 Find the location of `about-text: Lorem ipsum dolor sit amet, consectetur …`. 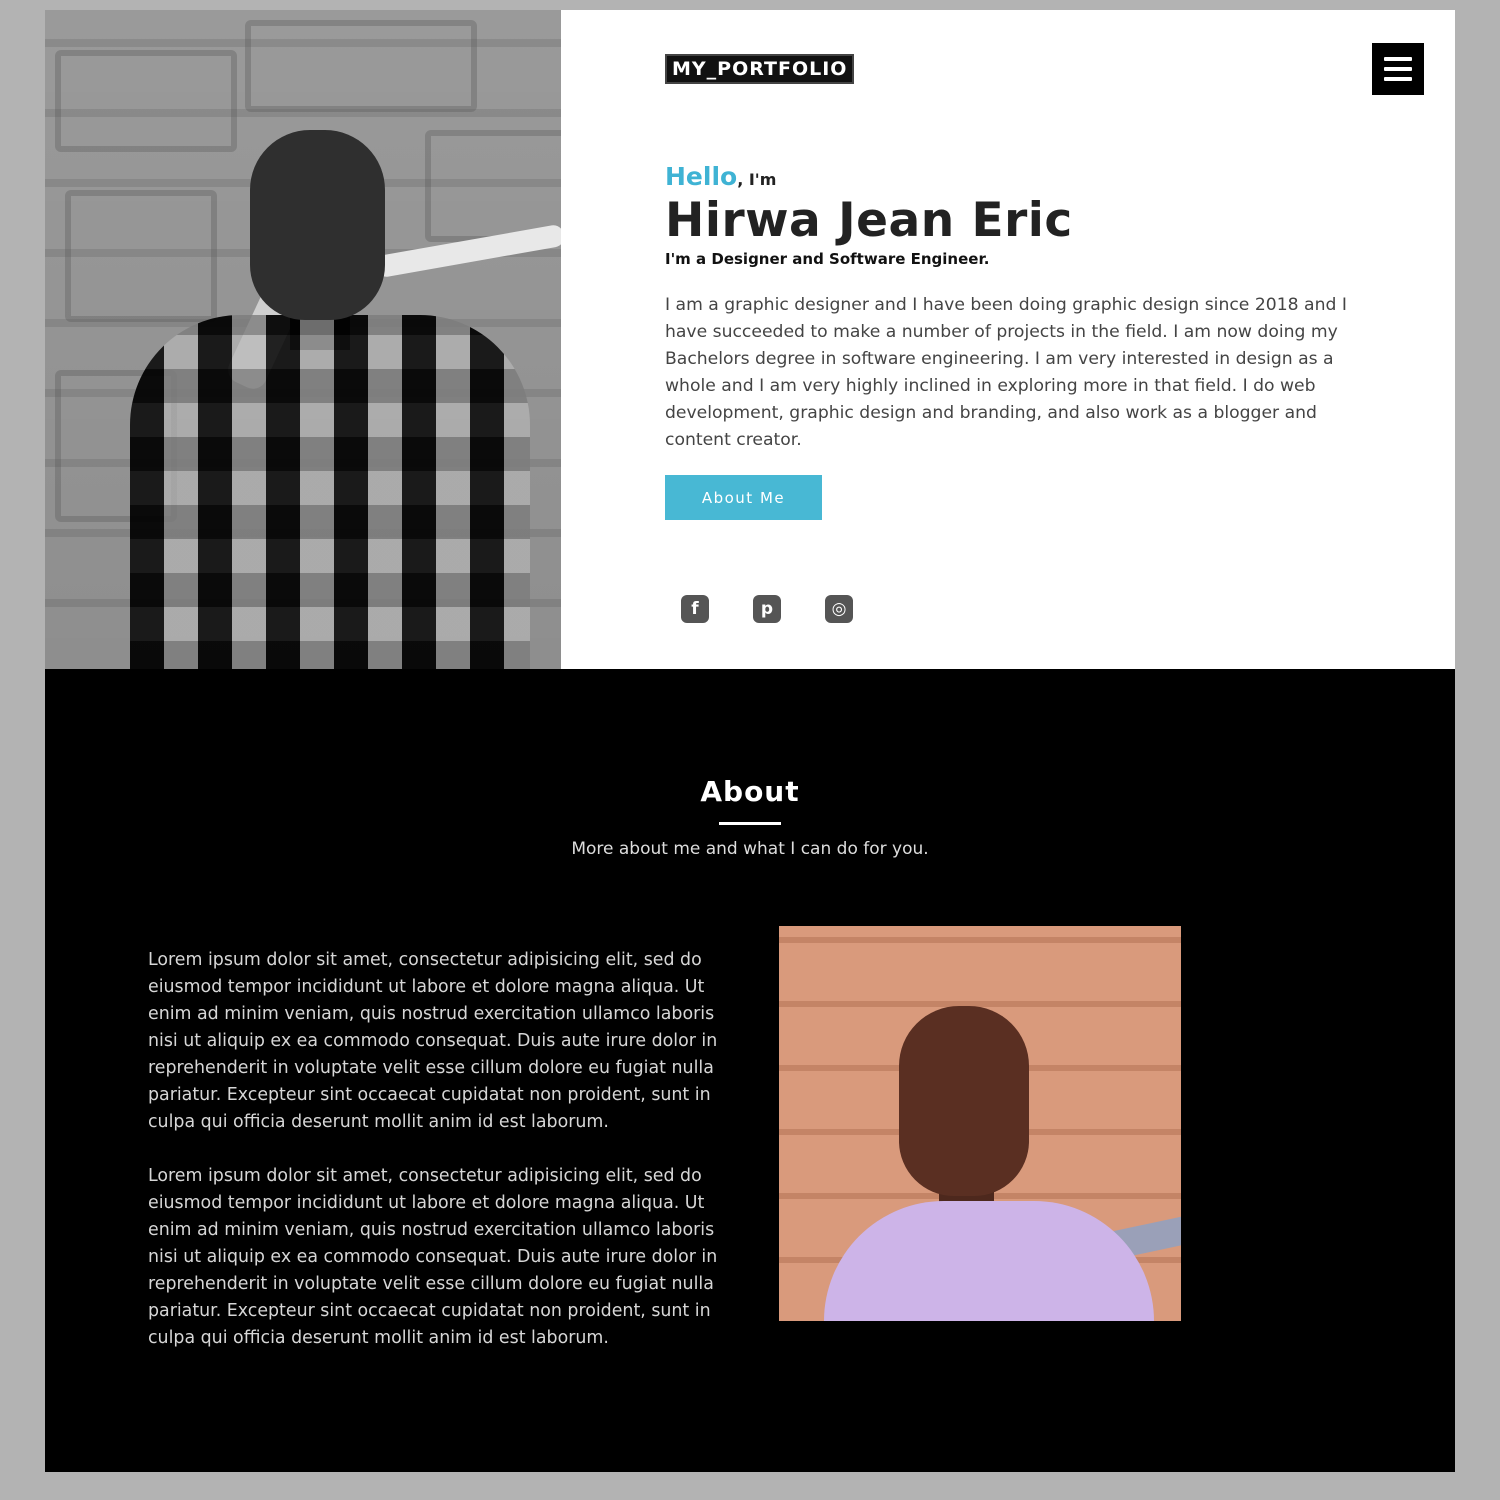

about-text: Lorem ipsum dolor sit amet, consectetur … is located at coordinates (445, 1163).